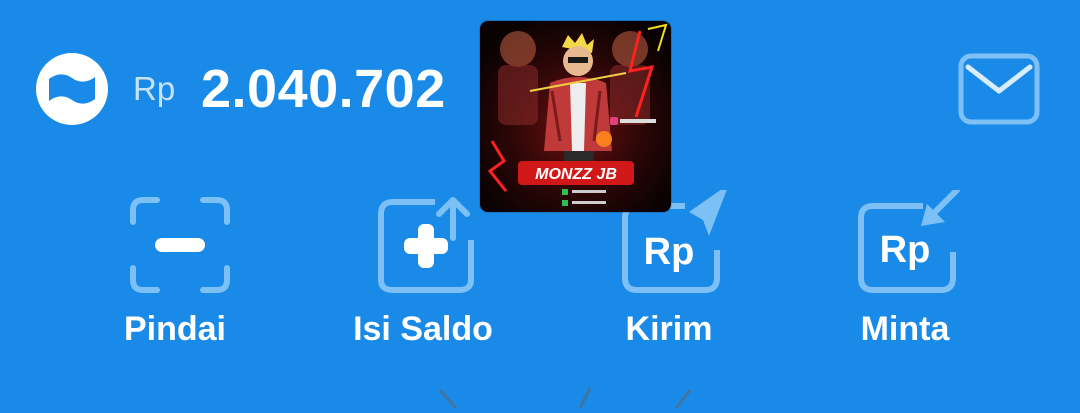  What do you see at coordinates (175, 329) in the screenshot?
I see `scan-label: Pindai` at bounding box center [175, 329].